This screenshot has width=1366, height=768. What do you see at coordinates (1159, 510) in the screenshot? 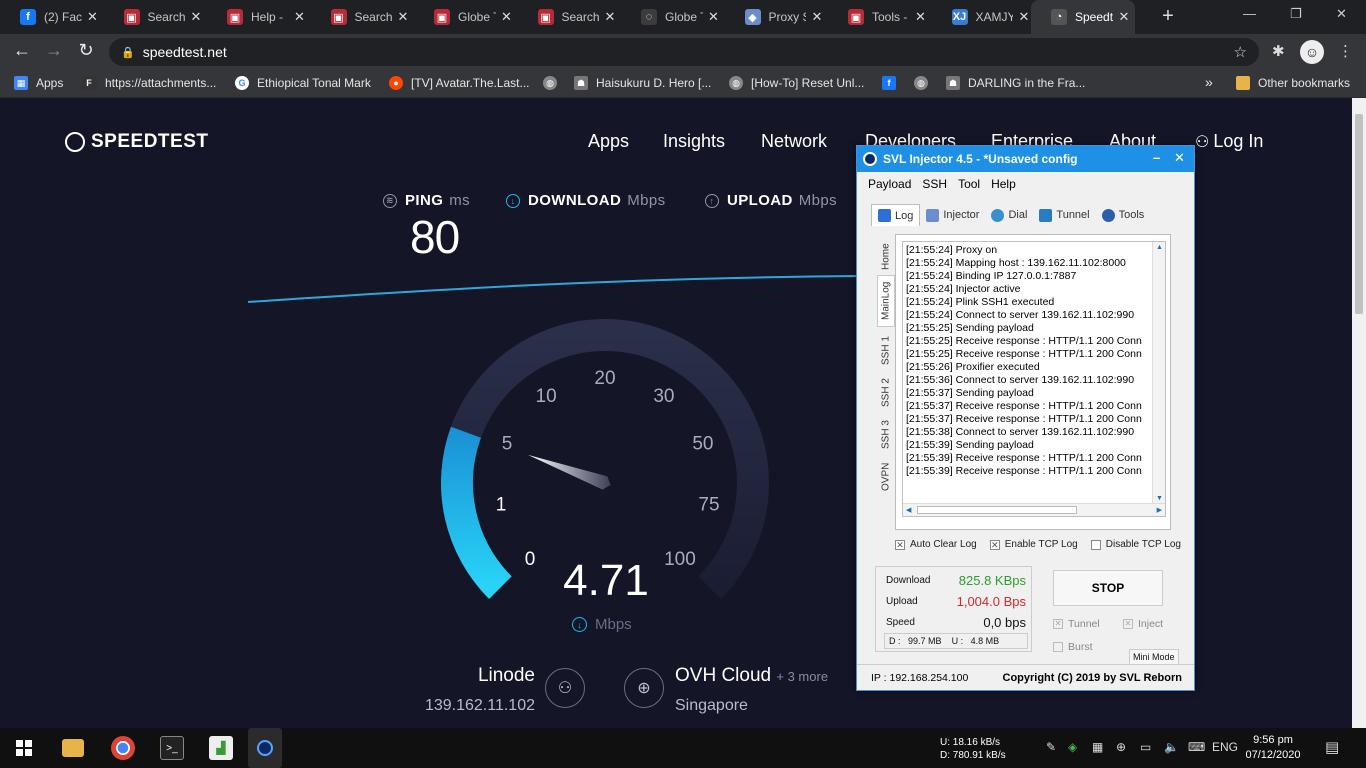
I see `scroll-right-icon: ▶` at bounding box center [1159, 510].